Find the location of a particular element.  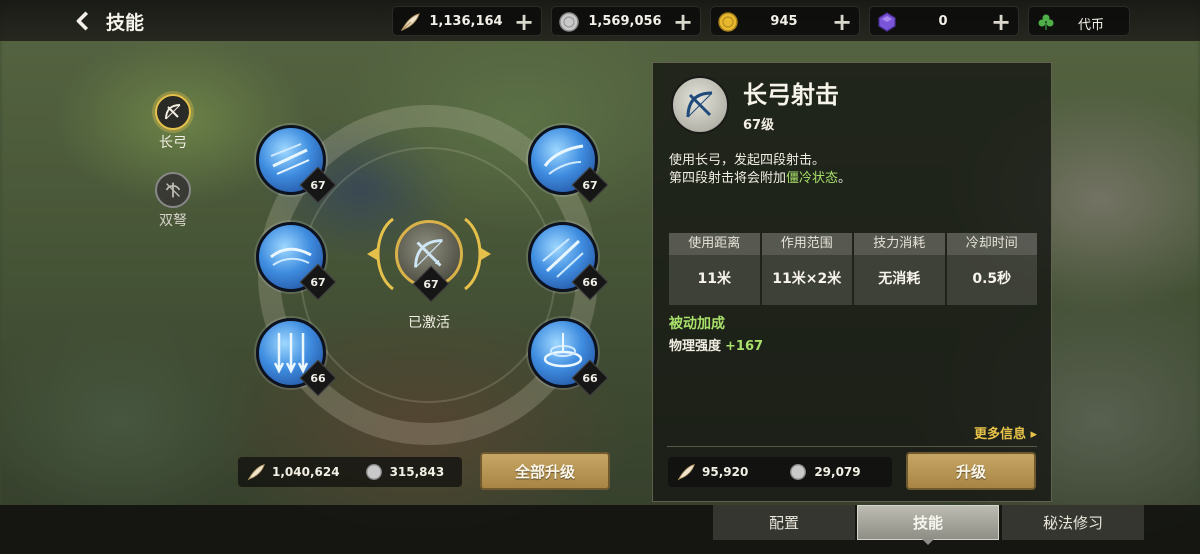

stat-header: 作用范围 is located at coordinates (806, 244).